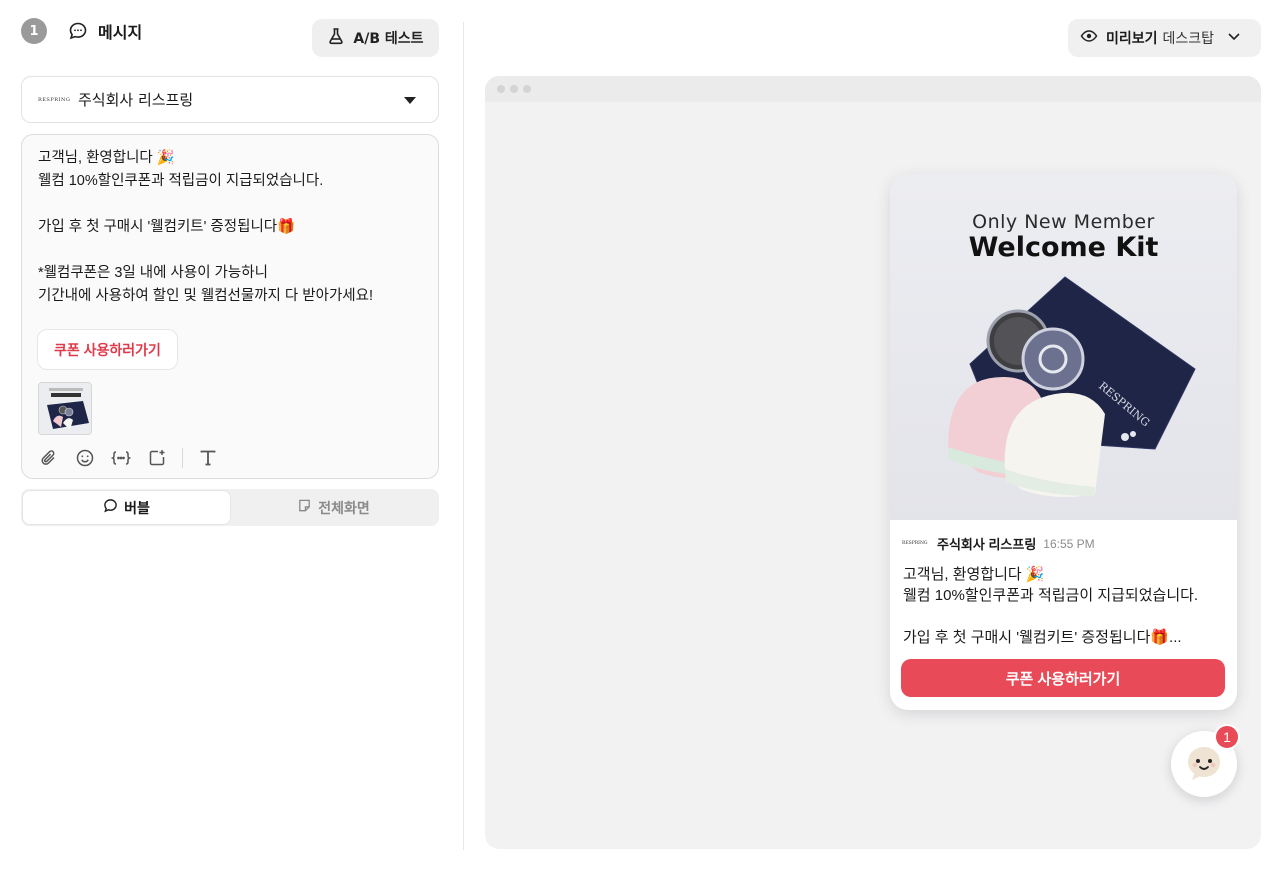  Describe the element at coordinates (34, 31) in the screenshot. I see `step-number-badge: 1` at that location.